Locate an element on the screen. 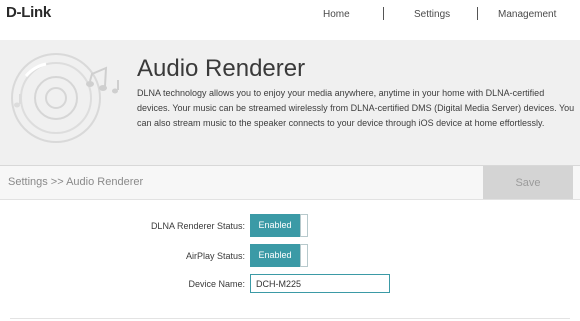 The height and width of the screenshot is (321, 580). nav-settings: Settings is located at coordinates (432, 14).